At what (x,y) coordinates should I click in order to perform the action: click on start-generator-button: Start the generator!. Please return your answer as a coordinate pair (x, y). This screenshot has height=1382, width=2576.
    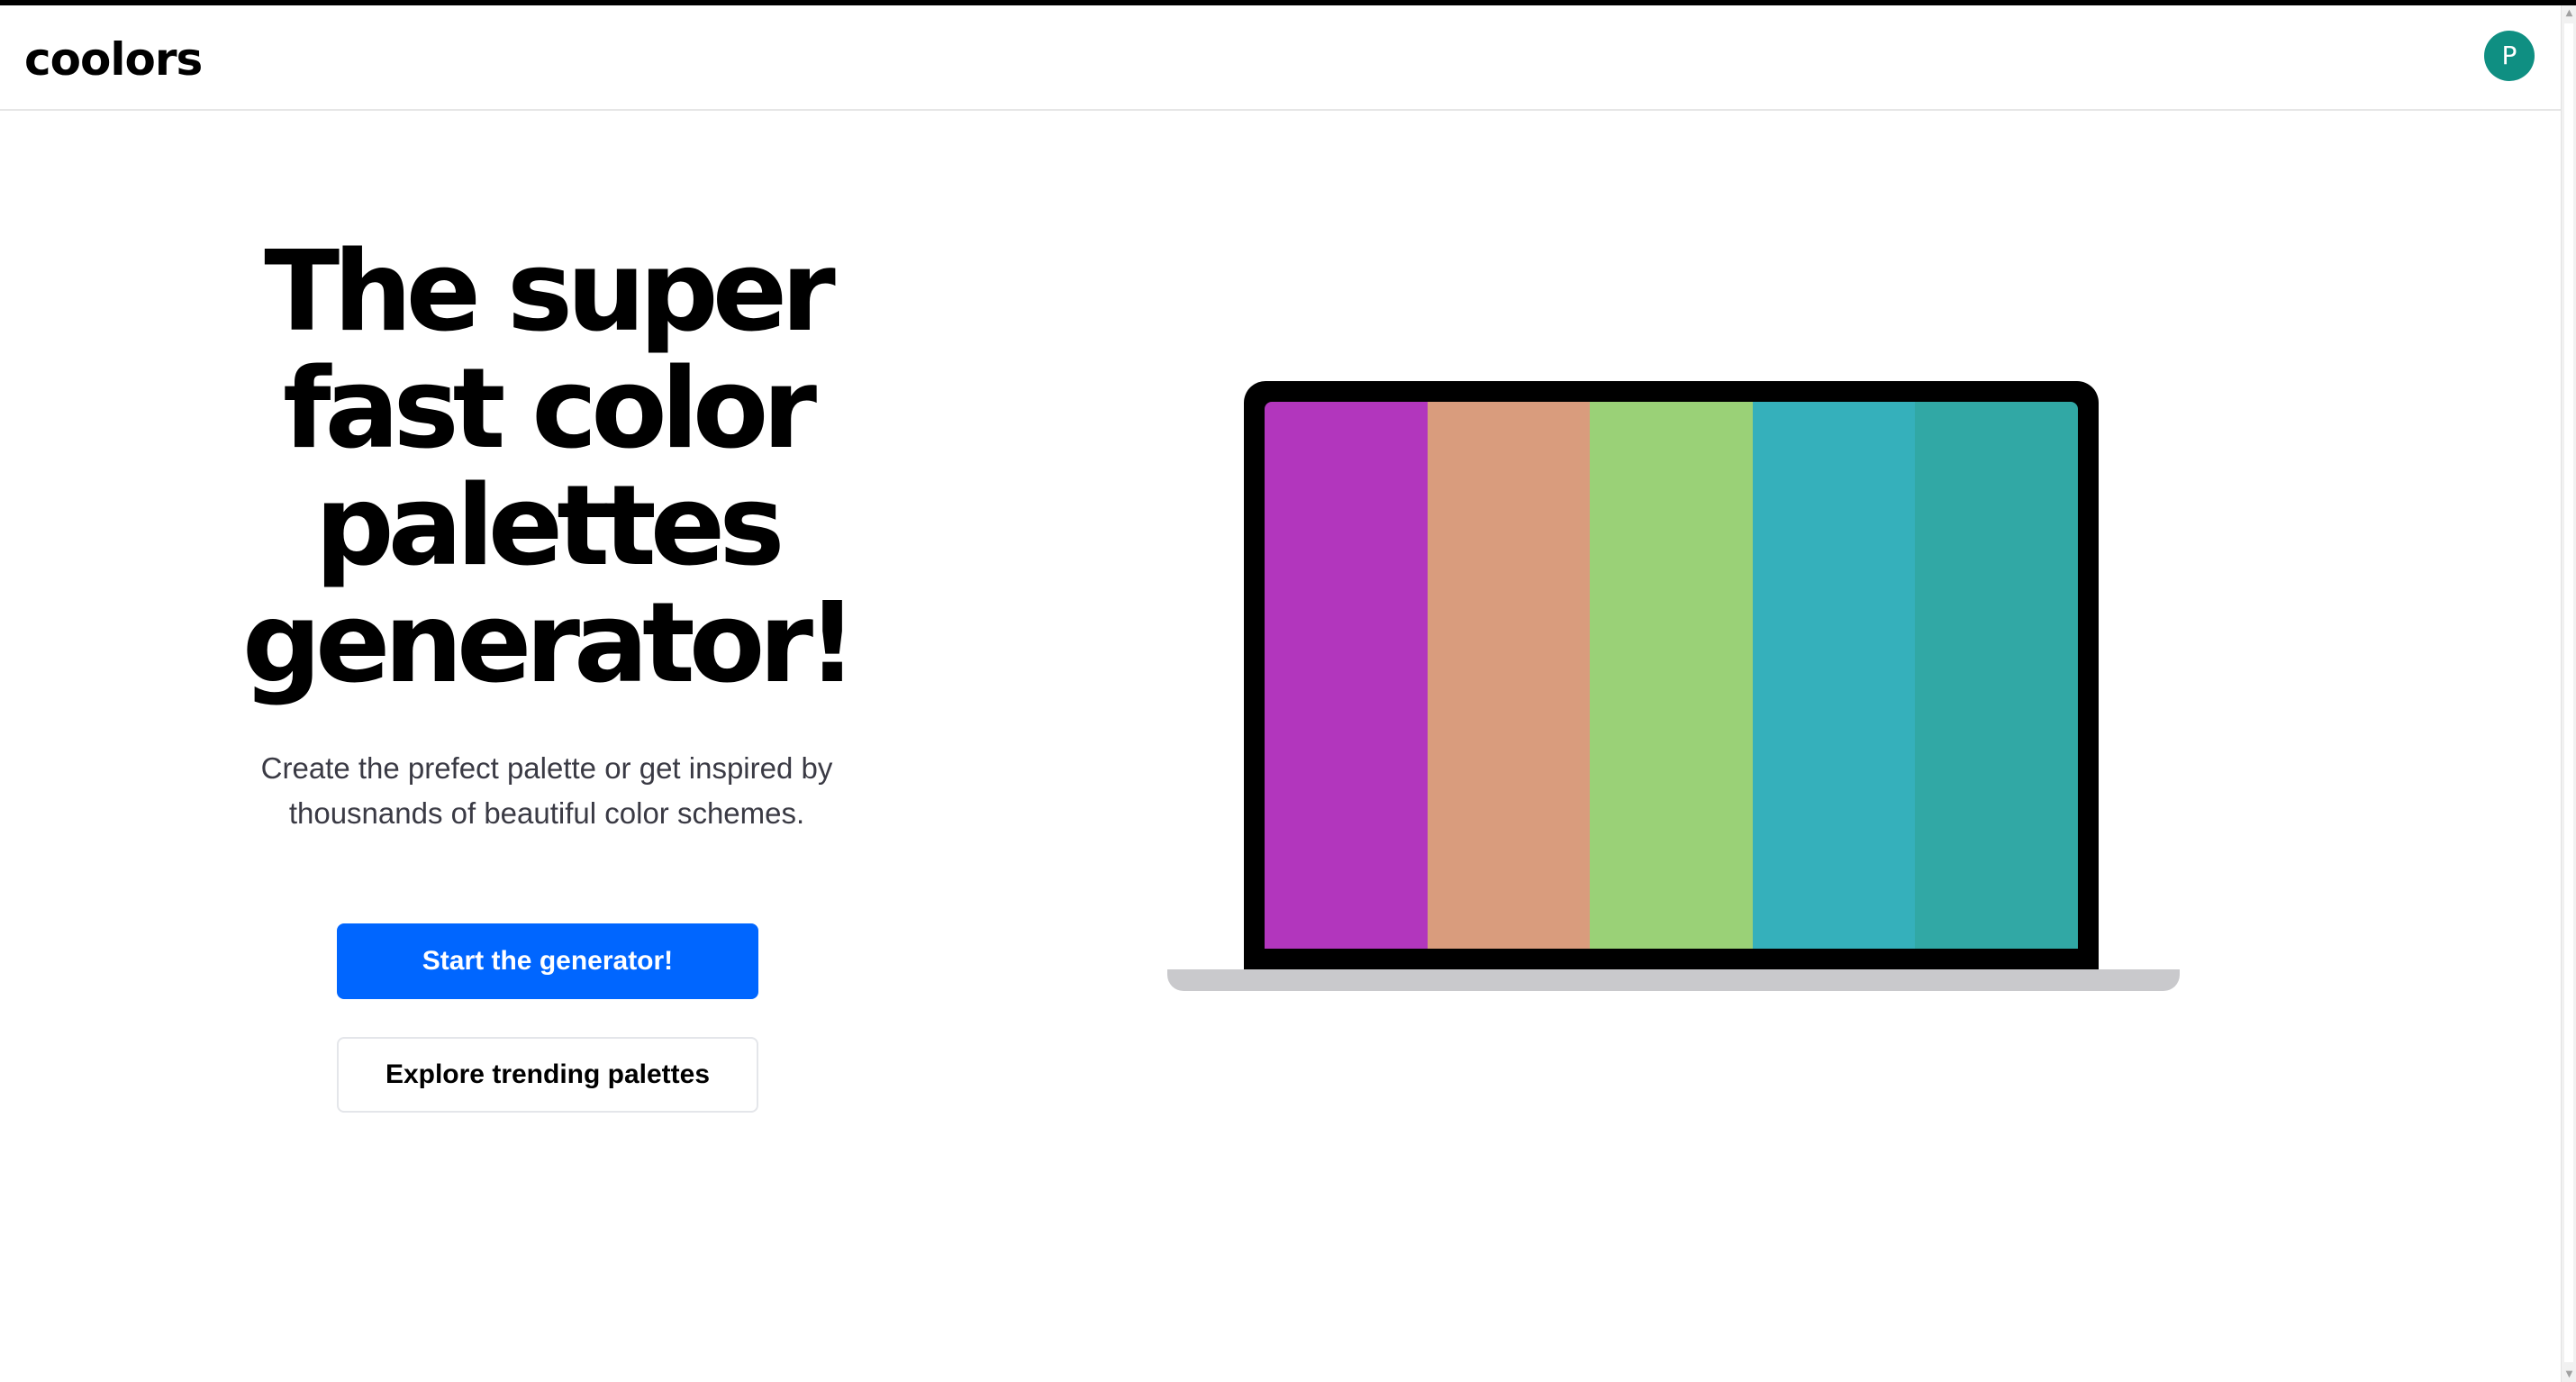
    Looking at the image, I should click on (547, 961).